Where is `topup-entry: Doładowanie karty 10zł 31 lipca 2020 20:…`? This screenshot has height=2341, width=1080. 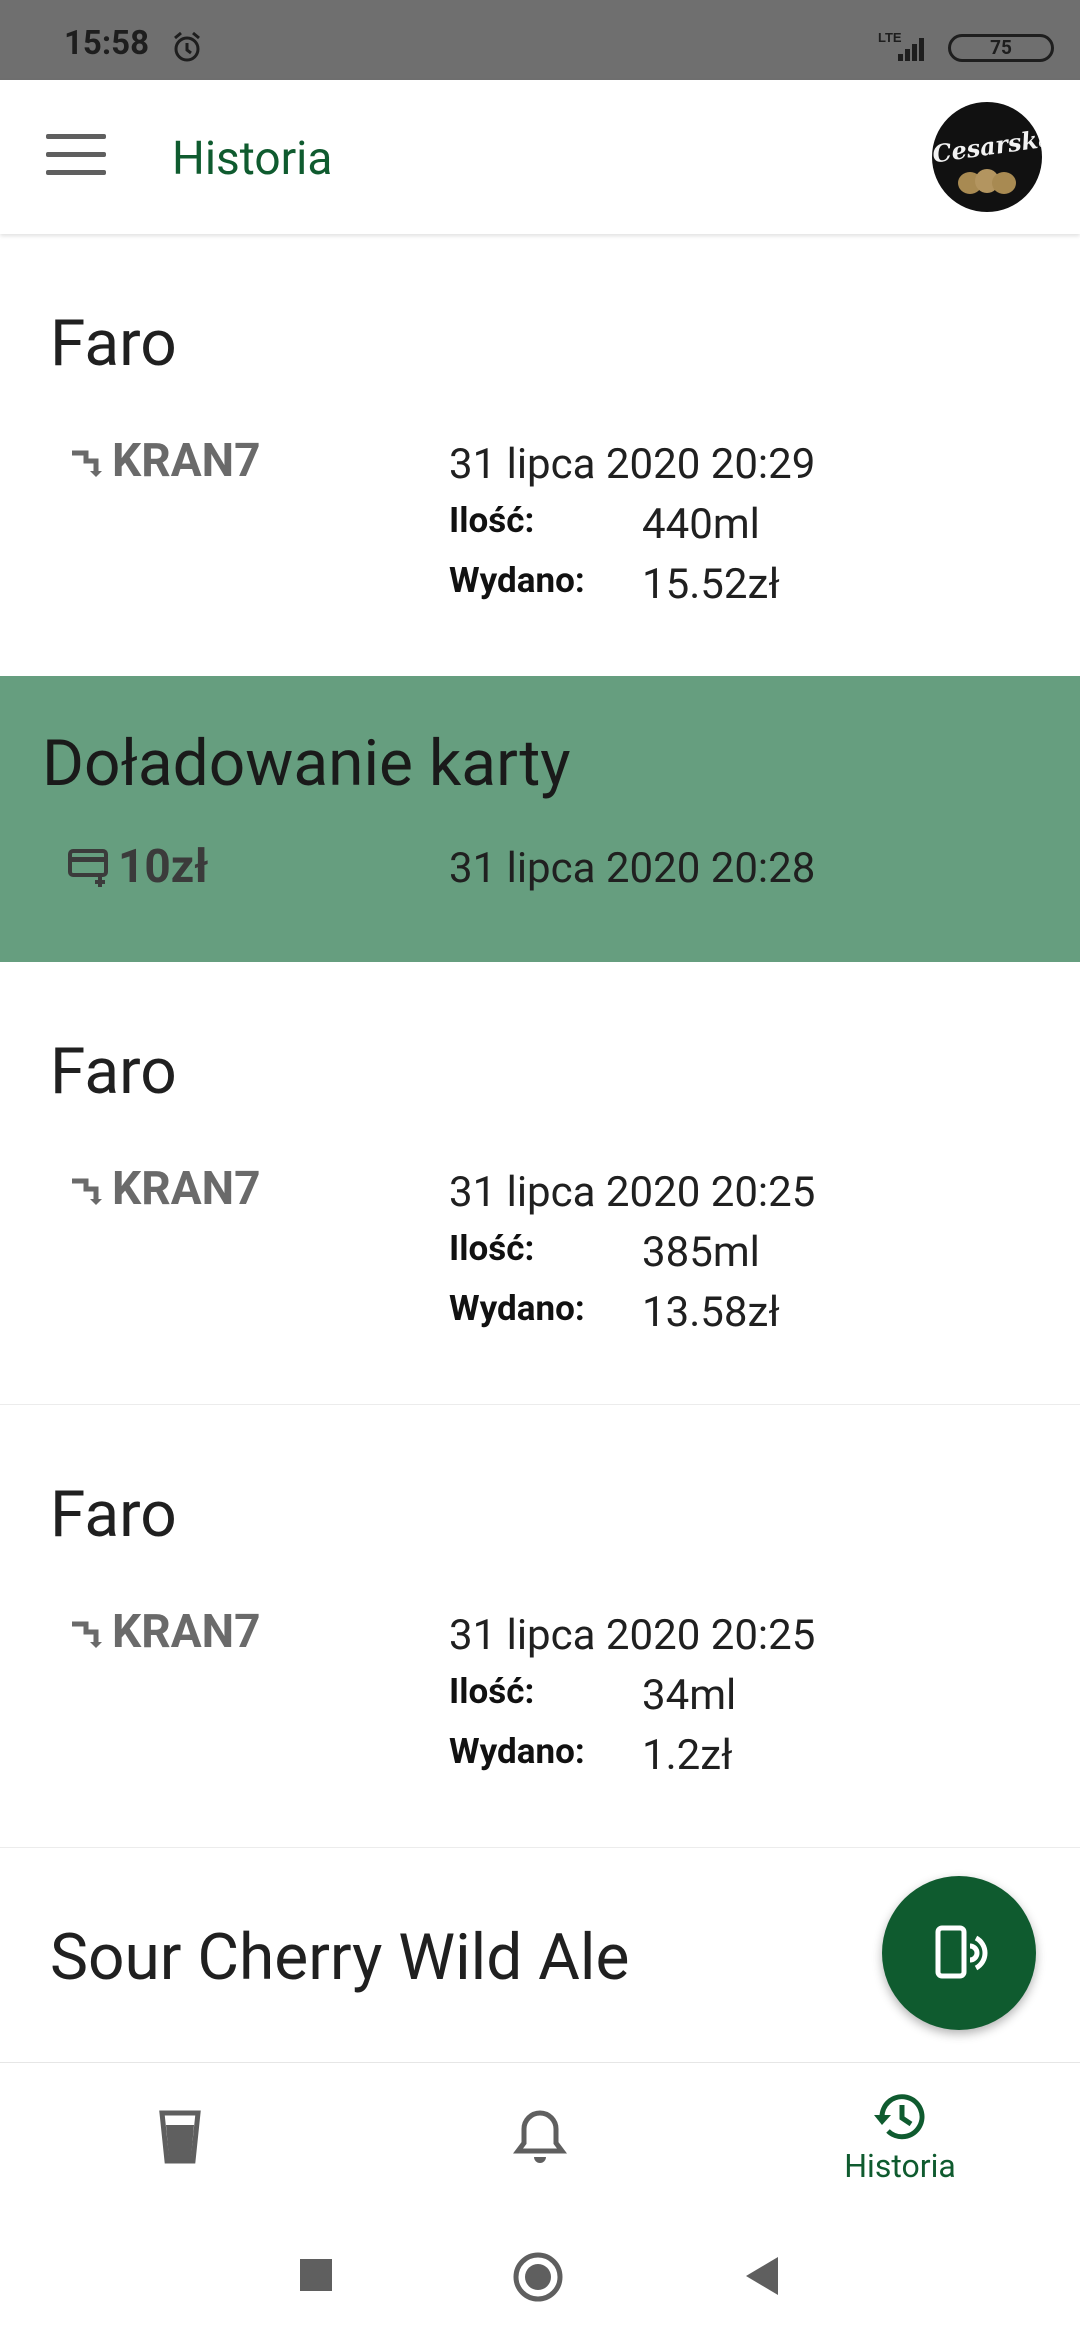 topup-entry: Doładowanie karty 10zł 31 lipca 2020 20:… is located at coordinates (540, 819).